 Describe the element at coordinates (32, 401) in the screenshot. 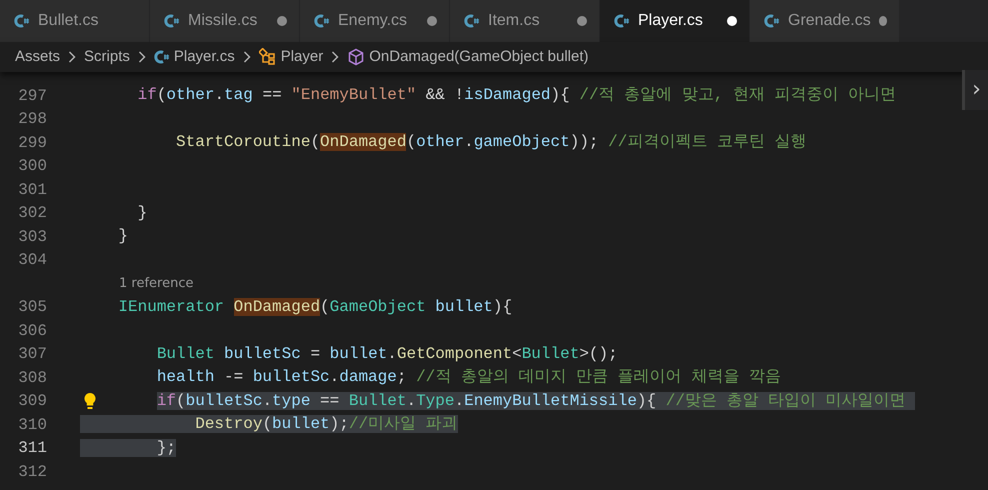

I see `line-number: 309` at that location.